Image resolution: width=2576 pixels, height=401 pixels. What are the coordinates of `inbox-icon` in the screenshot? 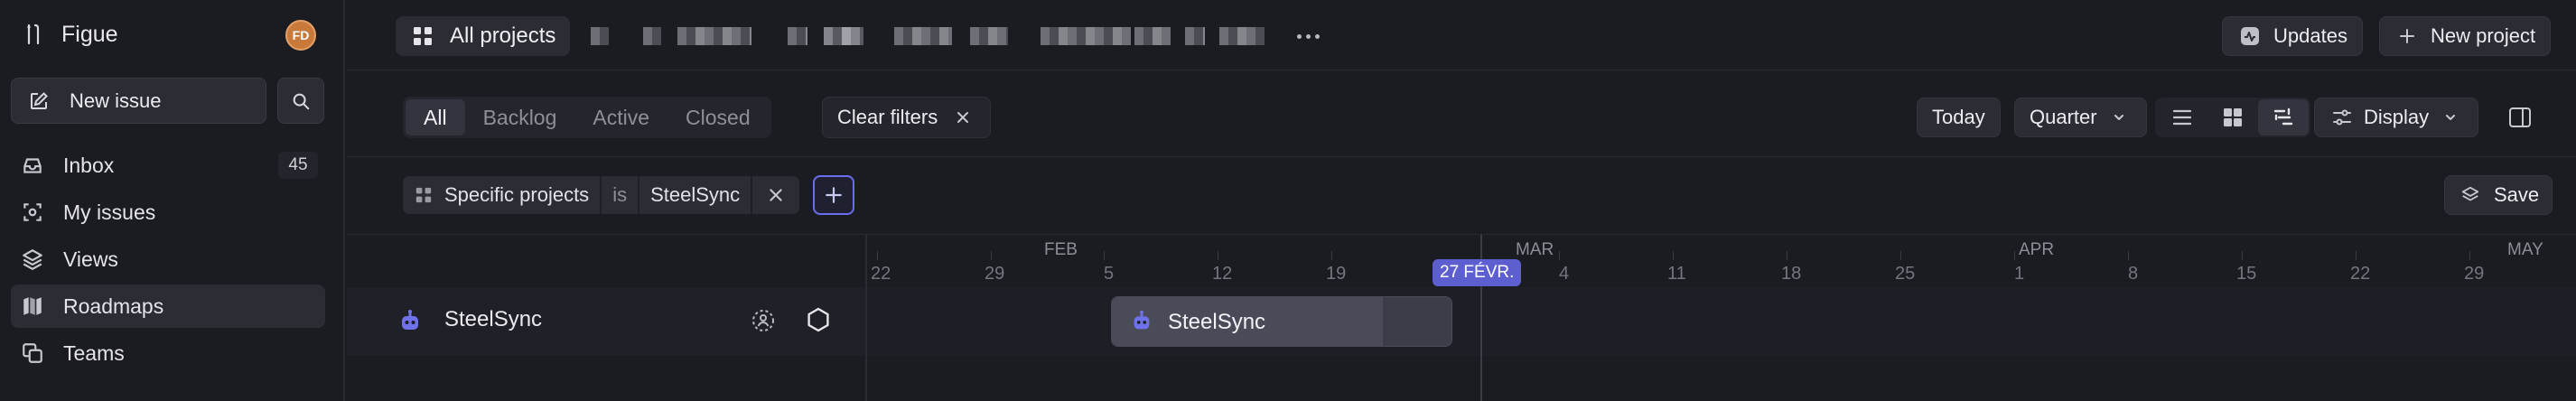 It's located at (32, 166).